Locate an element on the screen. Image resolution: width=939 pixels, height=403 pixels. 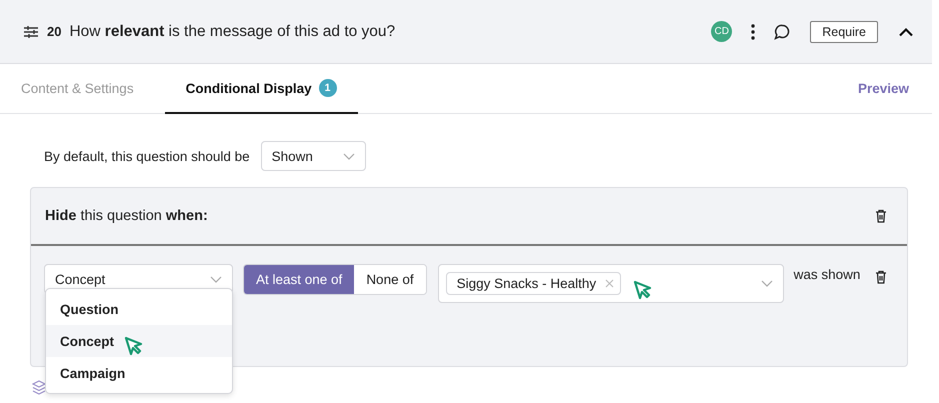
sliders-icon is located at coordinates (31, 32).